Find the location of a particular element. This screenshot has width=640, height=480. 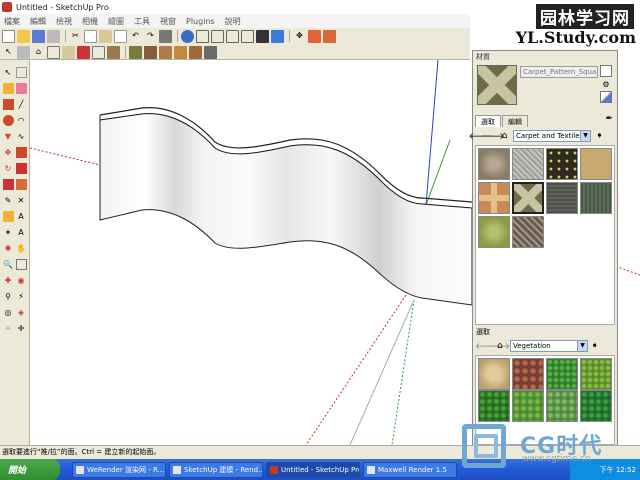

default-material-icon is located at coordinates (606, 97).